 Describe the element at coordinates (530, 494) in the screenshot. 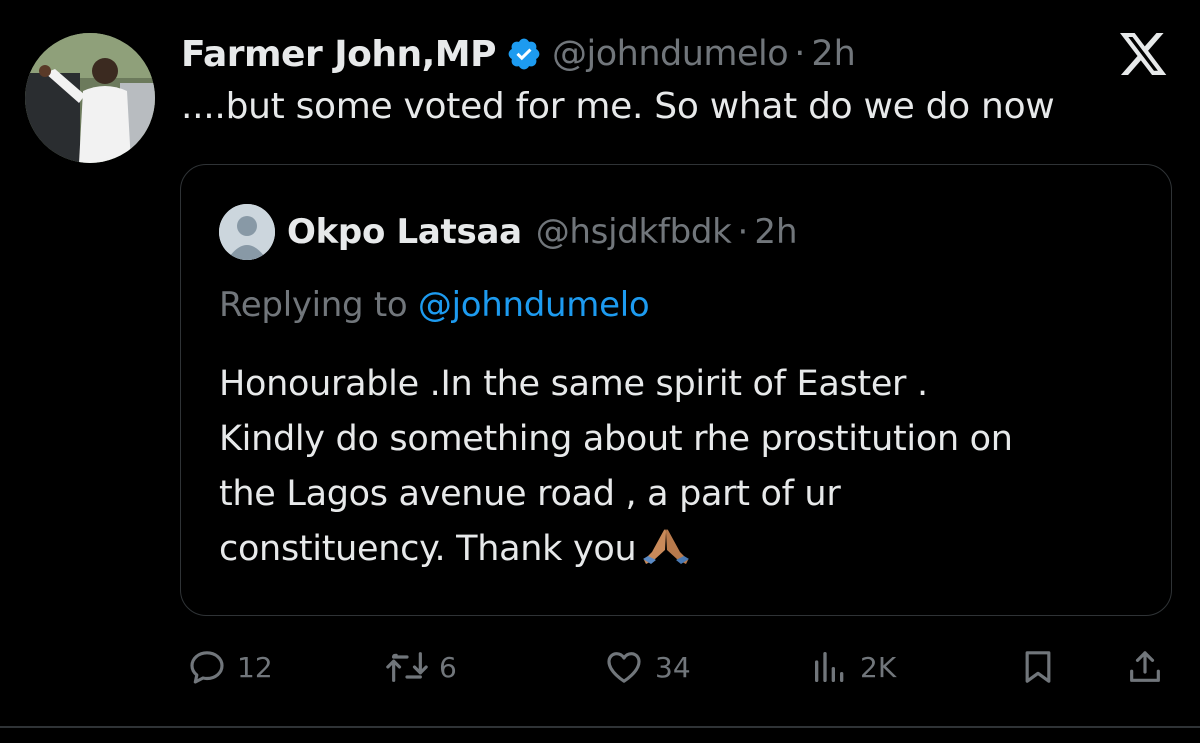

I see `quoted-body-line: the Lagos avenue road , a part of ur` at that location.